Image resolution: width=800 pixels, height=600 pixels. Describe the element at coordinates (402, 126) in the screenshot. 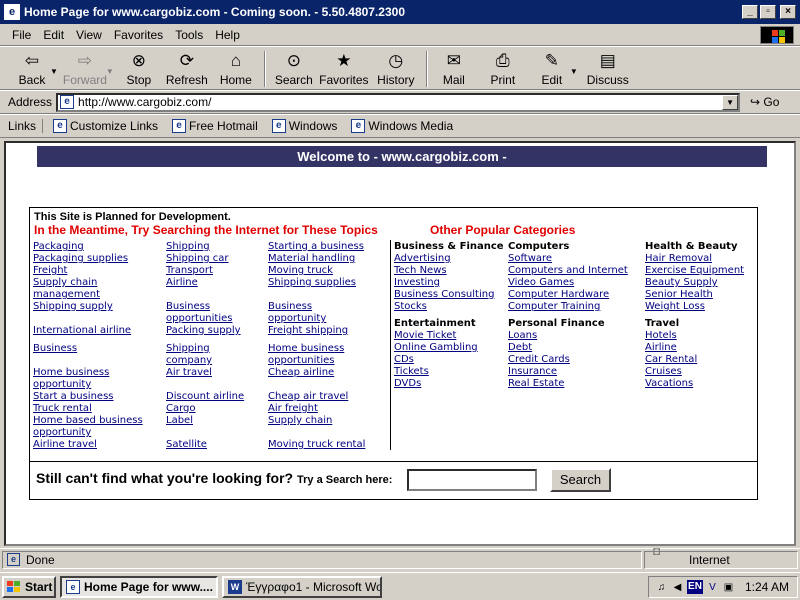

I see `link-windows-media: e Windows Media` at that location.